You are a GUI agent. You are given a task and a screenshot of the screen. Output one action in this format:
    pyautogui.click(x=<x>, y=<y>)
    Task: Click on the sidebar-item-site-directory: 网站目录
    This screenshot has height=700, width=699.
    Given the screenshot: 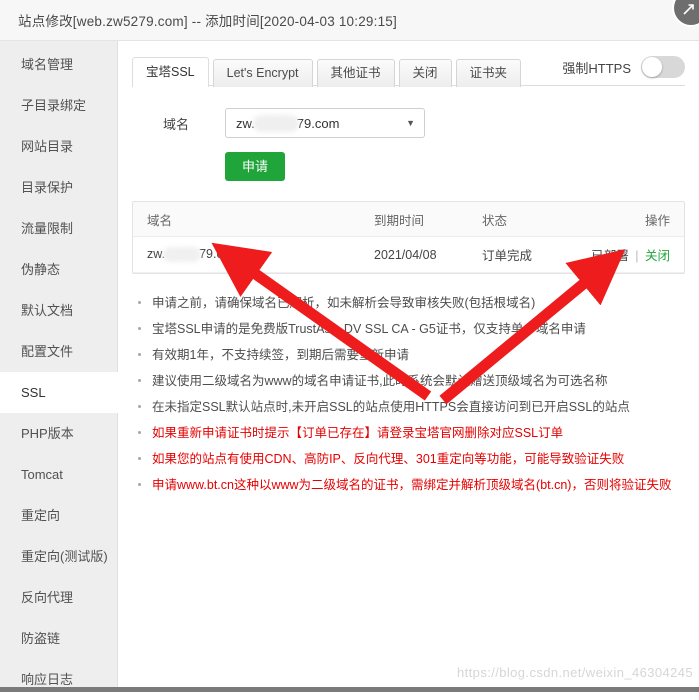 What is the action you would take?
    pyautogui.click(x=58, y=146)
    